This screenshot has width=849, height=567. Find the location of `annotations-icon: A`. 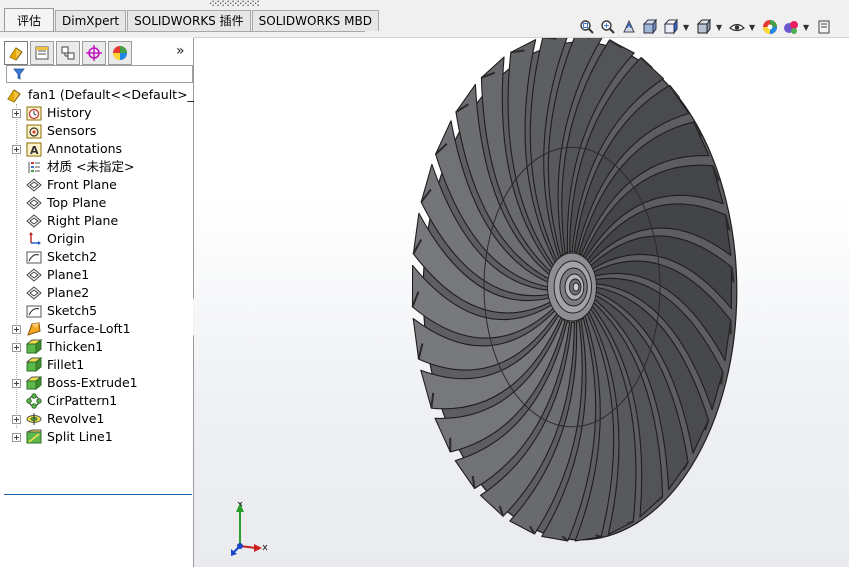

annotations-icon: A is located at coordinates (34, 149).